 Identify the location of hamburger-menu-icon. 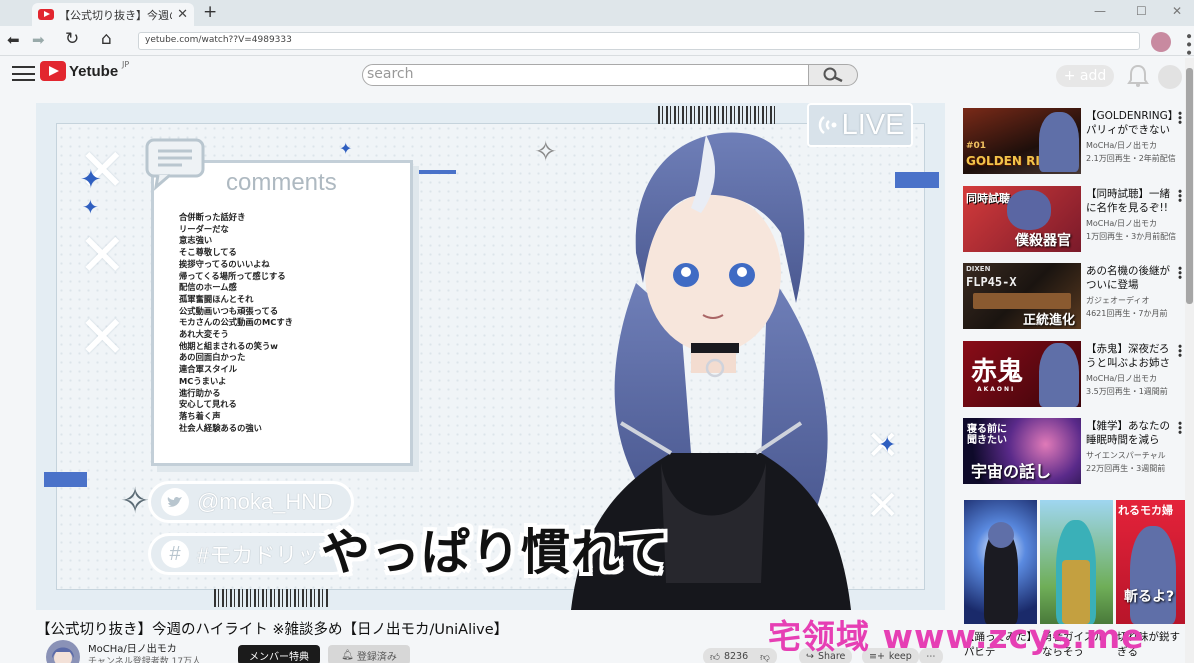
(23, 73).